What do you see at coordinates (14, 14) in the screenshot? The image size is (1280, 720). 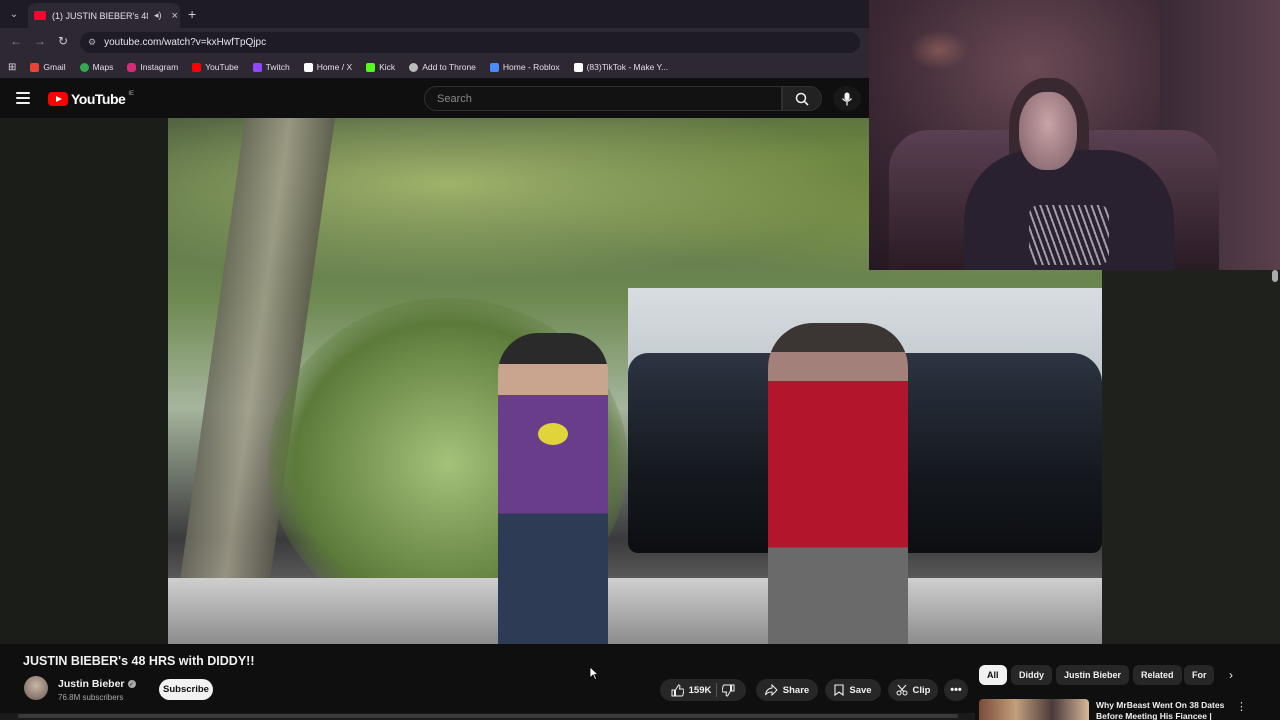 I see `tab-search-chevron-icon: ⌄` at bounding box center [14, 14].